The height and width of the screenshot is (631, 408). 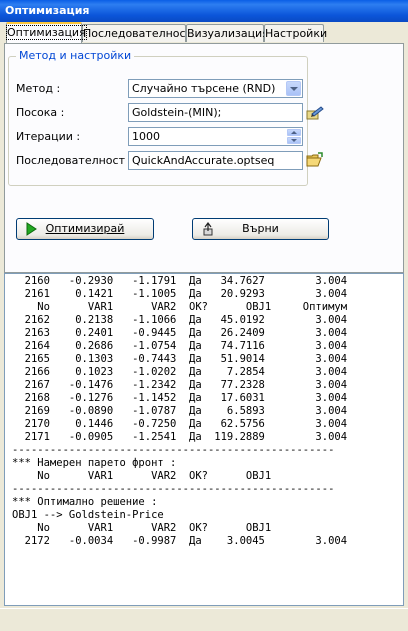 What do you see at coordinates (180, 437) in the screenshot?
I see `log-line: 2171 -0.0905 -1.2541 Да 119.2889 3.004` at bounding box center [180, 437].